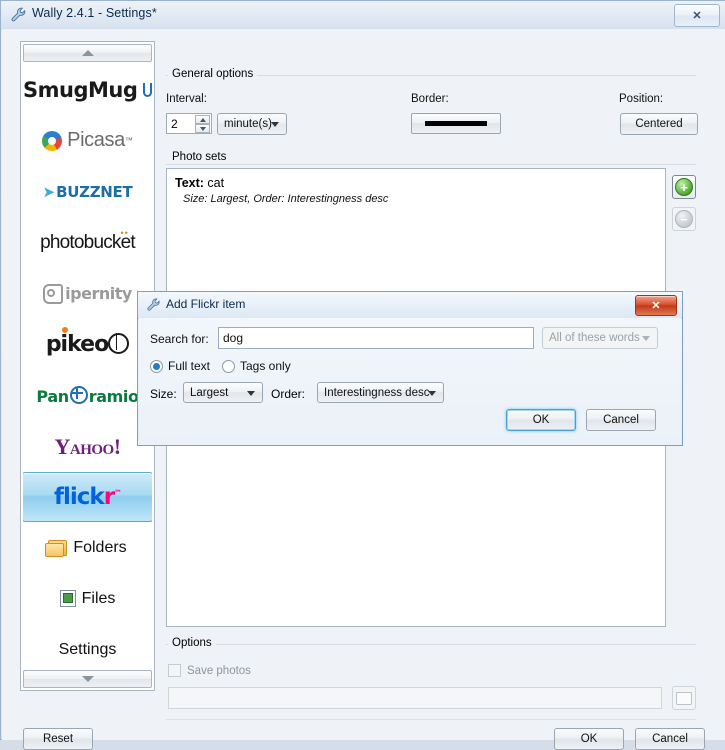  I want to click on footer-separator, so click(431, 719).